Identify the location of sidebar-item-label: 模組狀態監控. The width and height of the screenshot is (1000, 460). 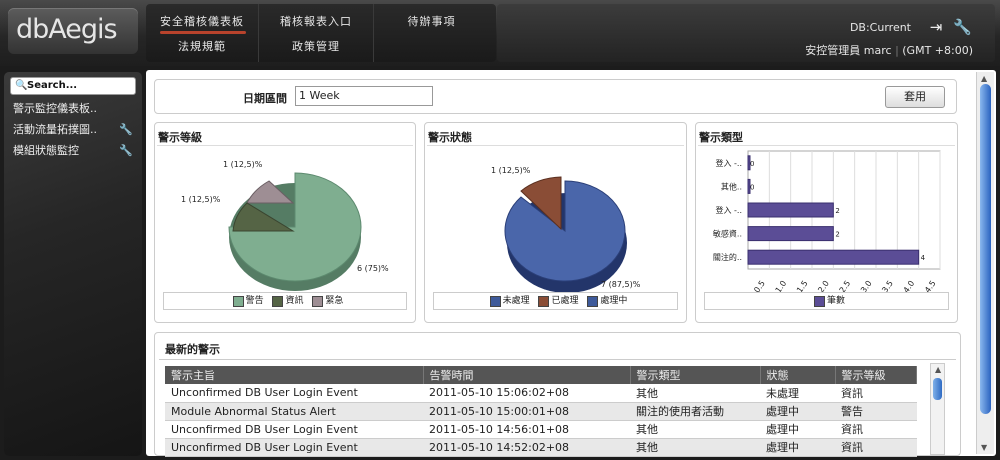
(46, 150).